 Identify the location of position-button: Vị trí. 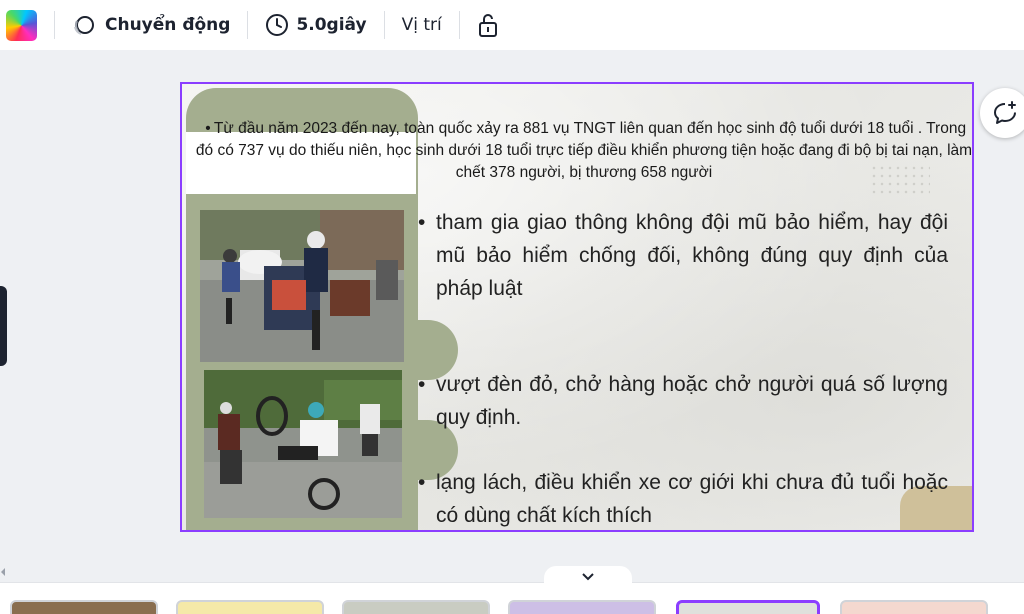
(422, 25).